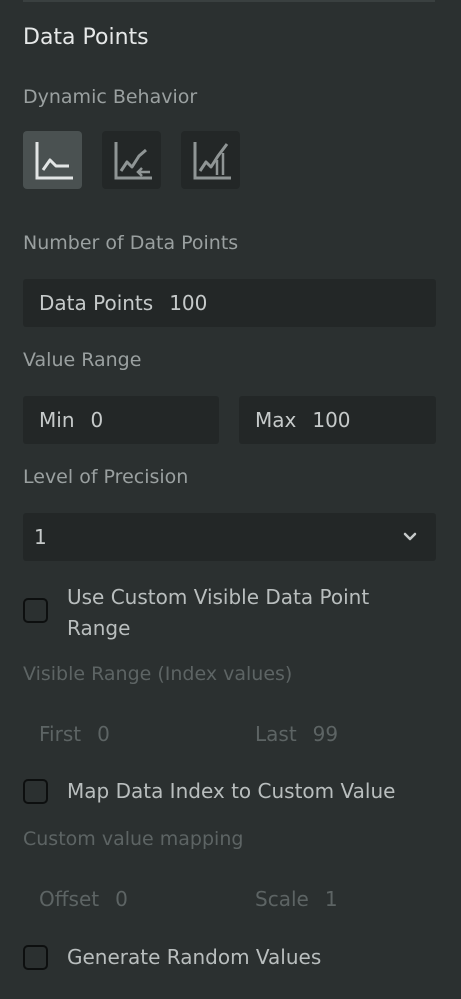 The image size is (461, 999). I want to click on custom-visible-range-row: Use Custom Visible Data Point Range, so click(229, 613).